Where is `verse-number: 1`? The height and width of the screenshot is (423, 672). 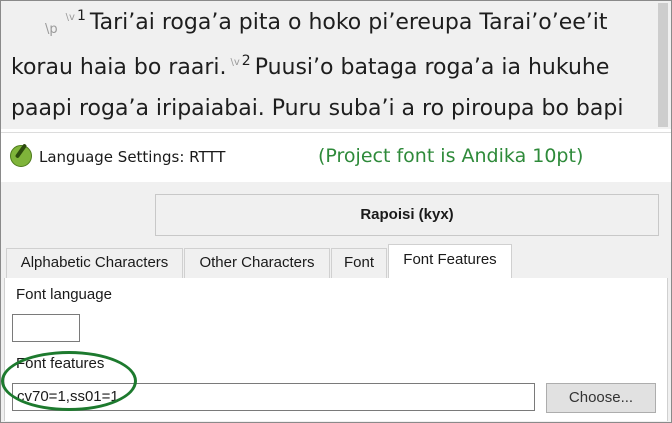
verse-number: 1 is located at coordinates (81, 16).